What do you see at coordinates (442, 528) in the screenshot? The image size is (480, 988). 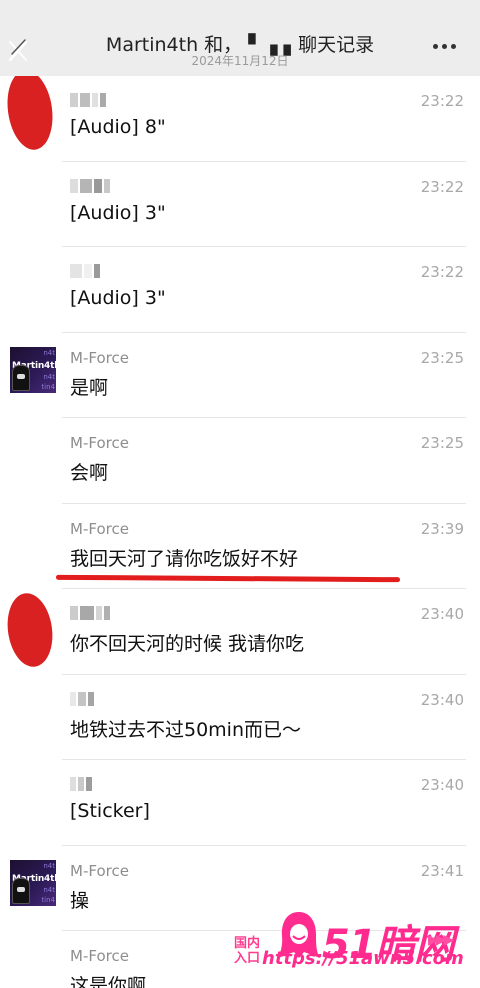 I see `message-time: 23:39` at bounding box center [442, 528].